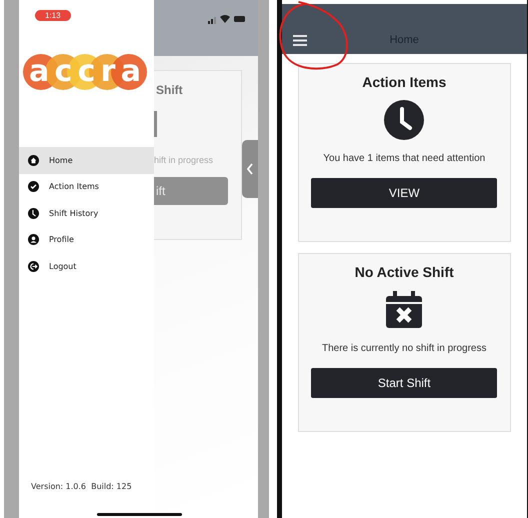 This screenshot has height=518, width=528. I want to click on action-button: VIEW, so click(404, 193).